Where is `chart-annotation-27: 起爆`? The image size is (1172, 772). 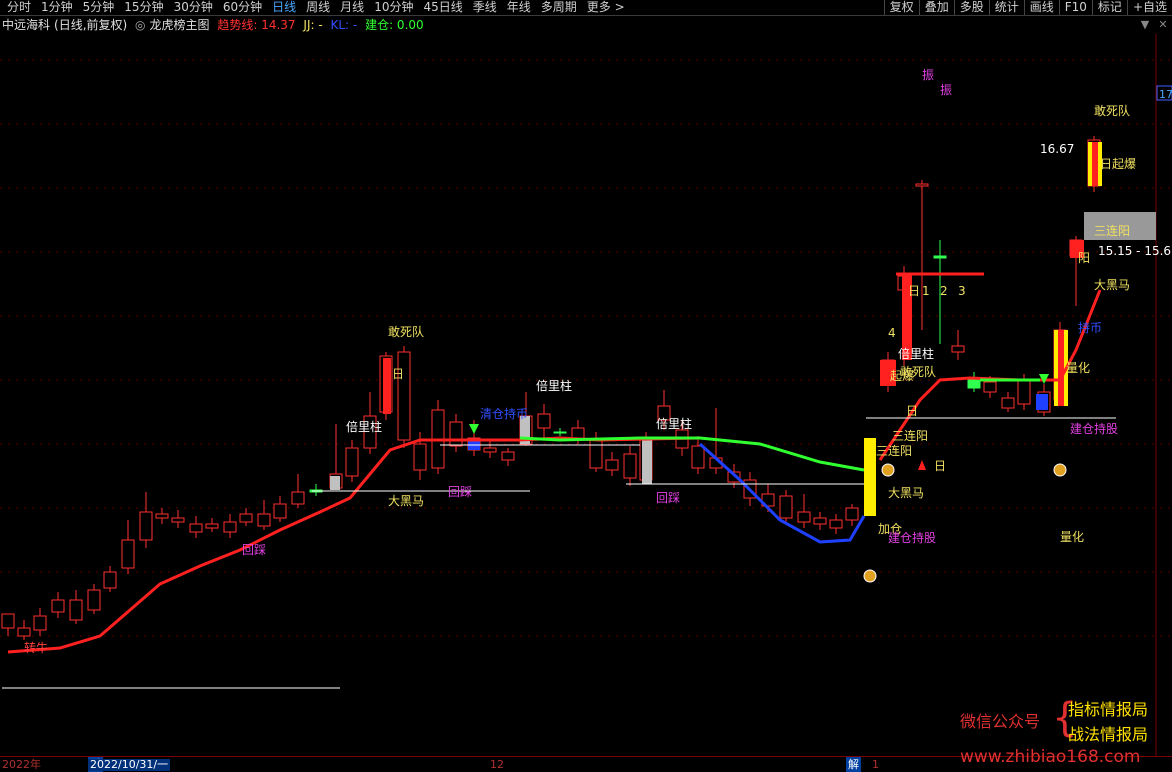
chart-annotation-27: 起爆 is located at coordinates (902, 376).